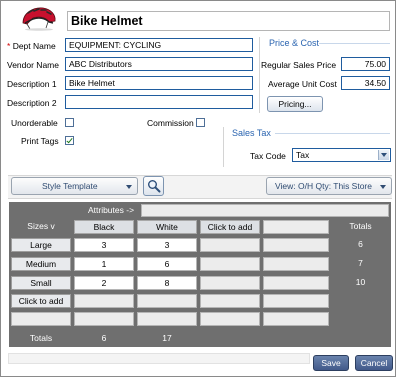  Describe the element at coordinates (167, 264) in the screenshot. I see `qty-cell-medium-white: 6` at that location.